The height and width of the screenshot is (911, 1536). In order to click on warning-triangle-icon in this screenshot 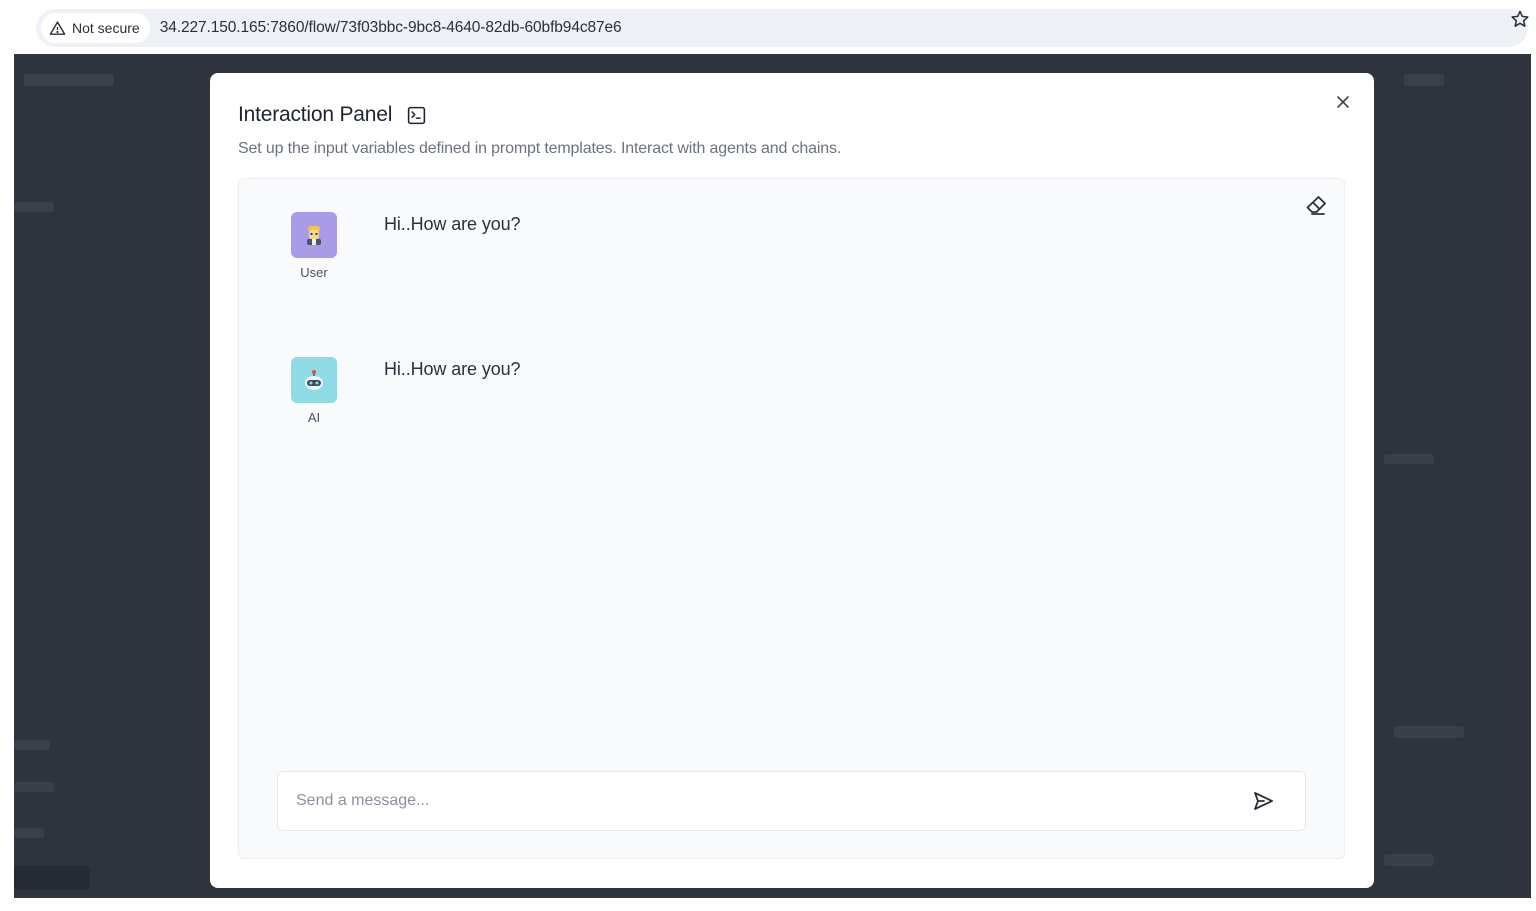, I will do `click(57, 27)`.